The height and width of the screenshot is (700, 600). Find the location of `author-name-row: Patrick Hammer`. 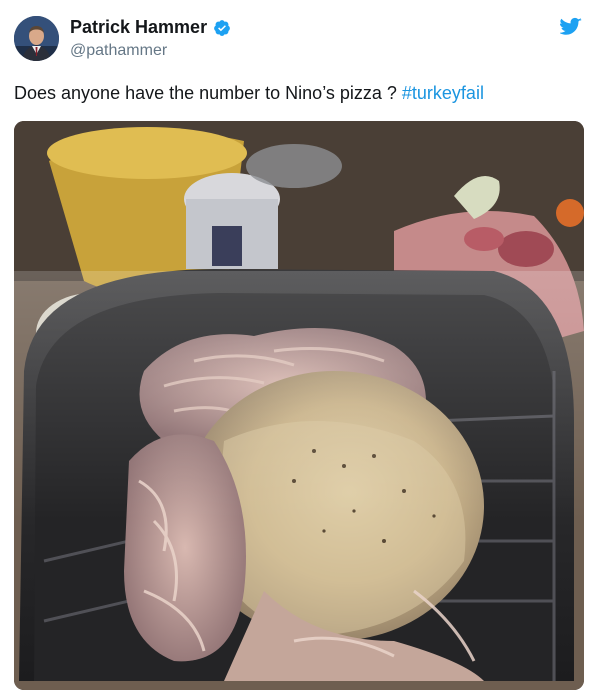

author-name-row: Patrick Hammer is located at coordinates (150, 27).